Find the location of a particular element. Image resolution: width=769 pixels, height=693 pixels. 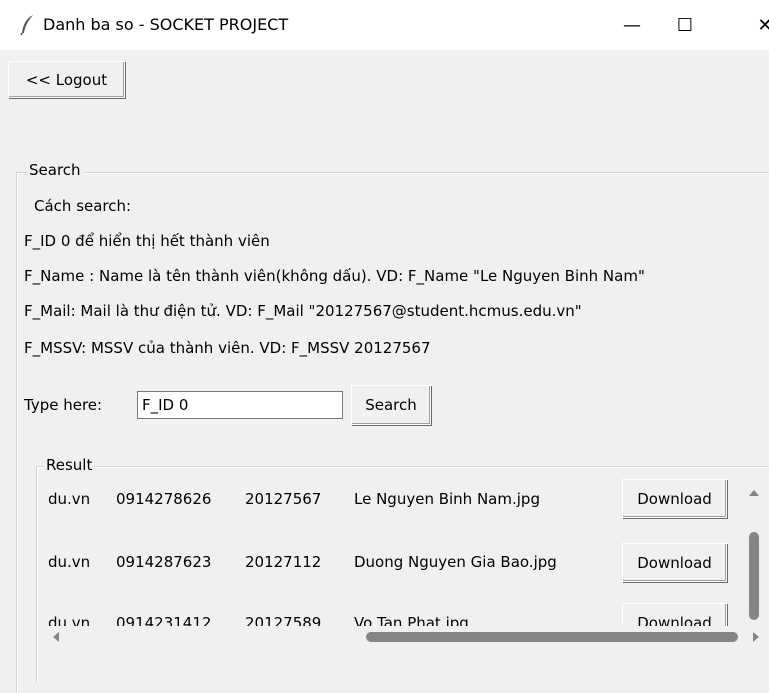

title-bar: Danh ba so - SOCKET PROJECT — ☐ ✕ is located at coordinates (384, 25).